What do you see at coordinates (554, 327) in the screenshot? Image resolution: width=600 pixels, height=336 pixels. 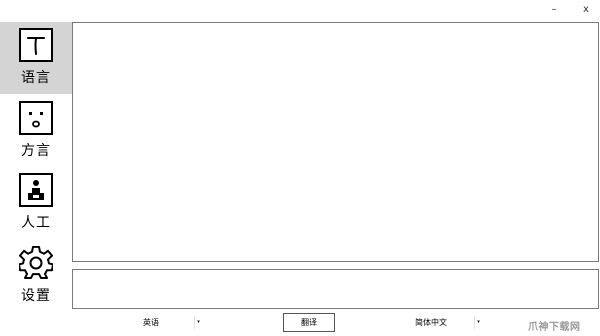 I see `watermark-text: 爪神下载网` at bounding box center [554, 327].